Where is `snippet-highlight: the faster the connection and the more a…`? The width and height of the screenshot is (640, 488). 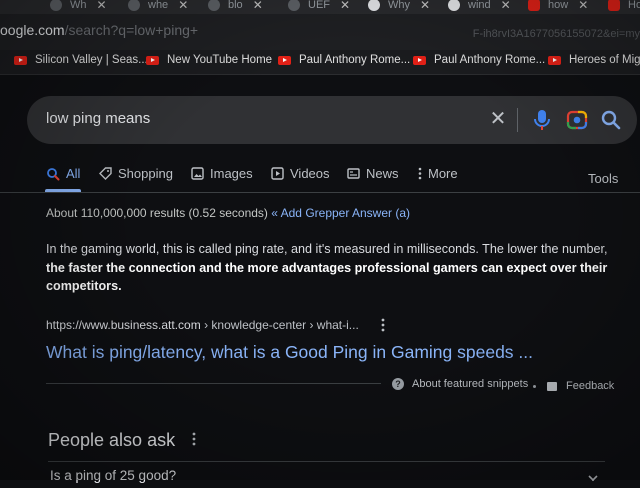 snippet-highlight: the faster the connection and the more a… is located at coordinates (327, 277).